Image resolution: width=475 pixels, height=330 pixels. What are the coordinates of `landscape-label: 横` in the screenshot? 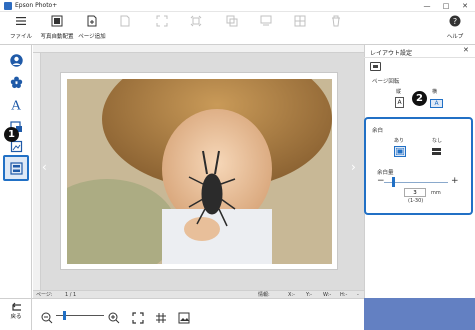 It's located at (435, 92).